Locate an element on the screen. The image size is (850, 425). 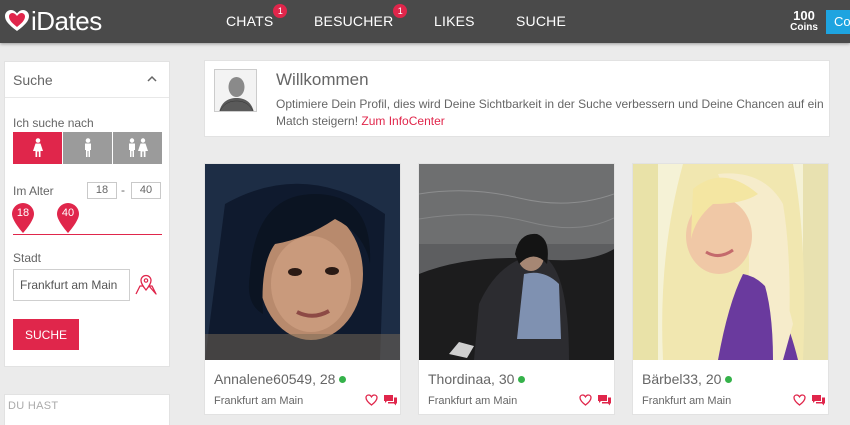
profile-name-text: Bärbel33, 20 is located at coordinates (682, 379).